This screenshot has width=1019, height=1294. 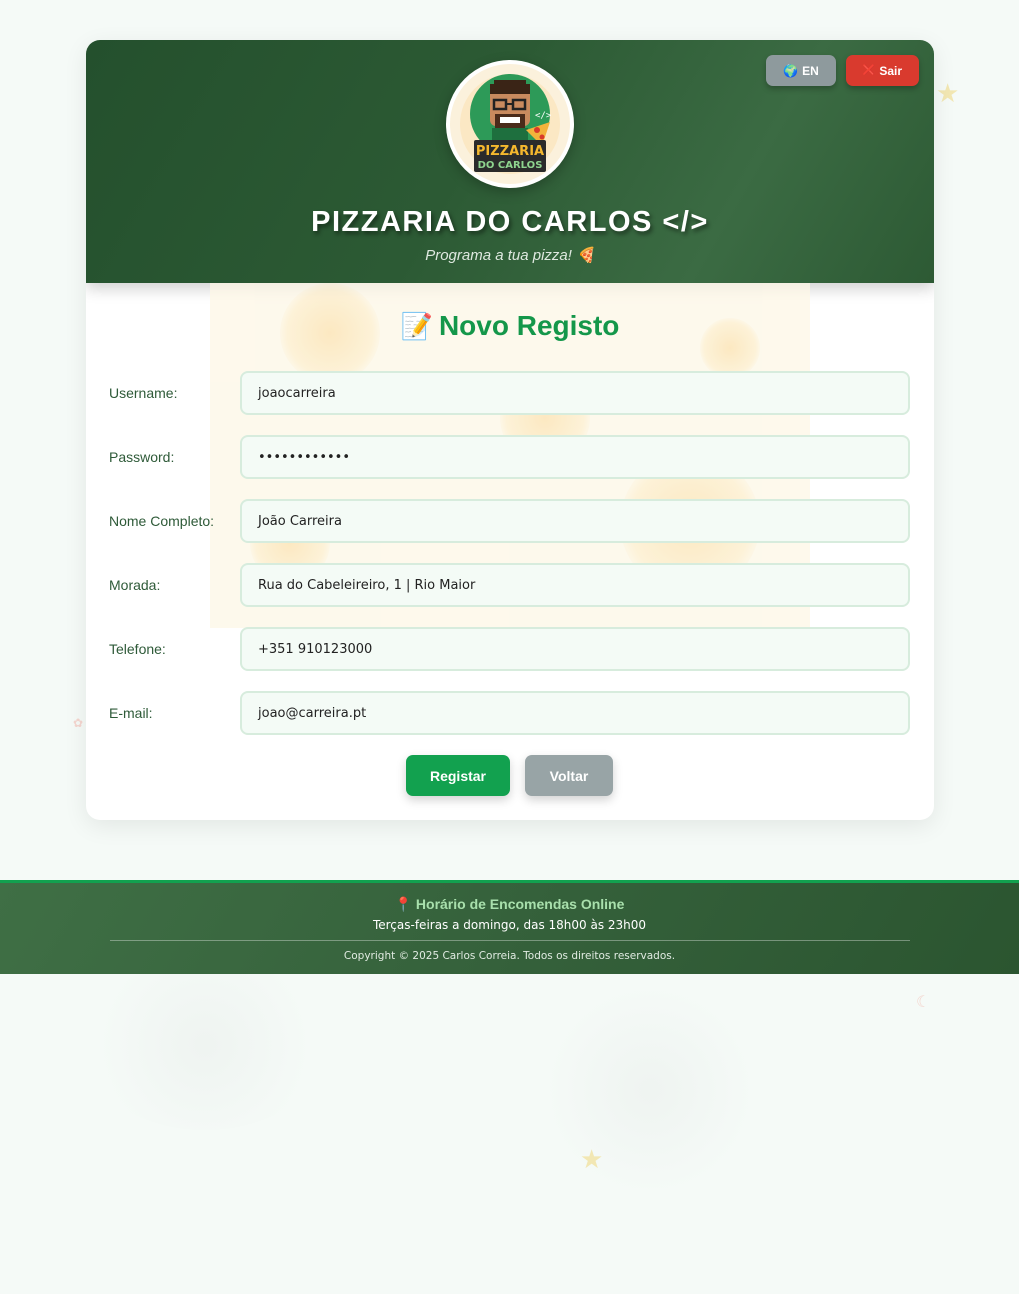 I want to click on footer-title-text: Horário de Encomendas Online, so click(x=520, y=904).